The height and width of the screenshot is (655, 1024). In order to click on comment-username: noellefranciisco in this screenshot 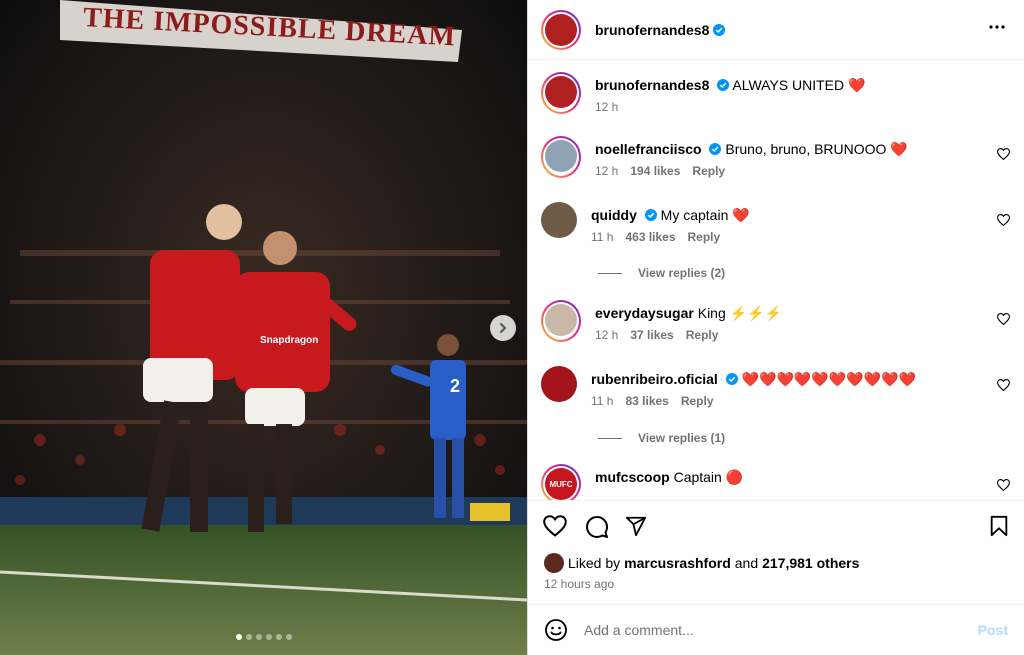, I will do `click(648, 149)`.